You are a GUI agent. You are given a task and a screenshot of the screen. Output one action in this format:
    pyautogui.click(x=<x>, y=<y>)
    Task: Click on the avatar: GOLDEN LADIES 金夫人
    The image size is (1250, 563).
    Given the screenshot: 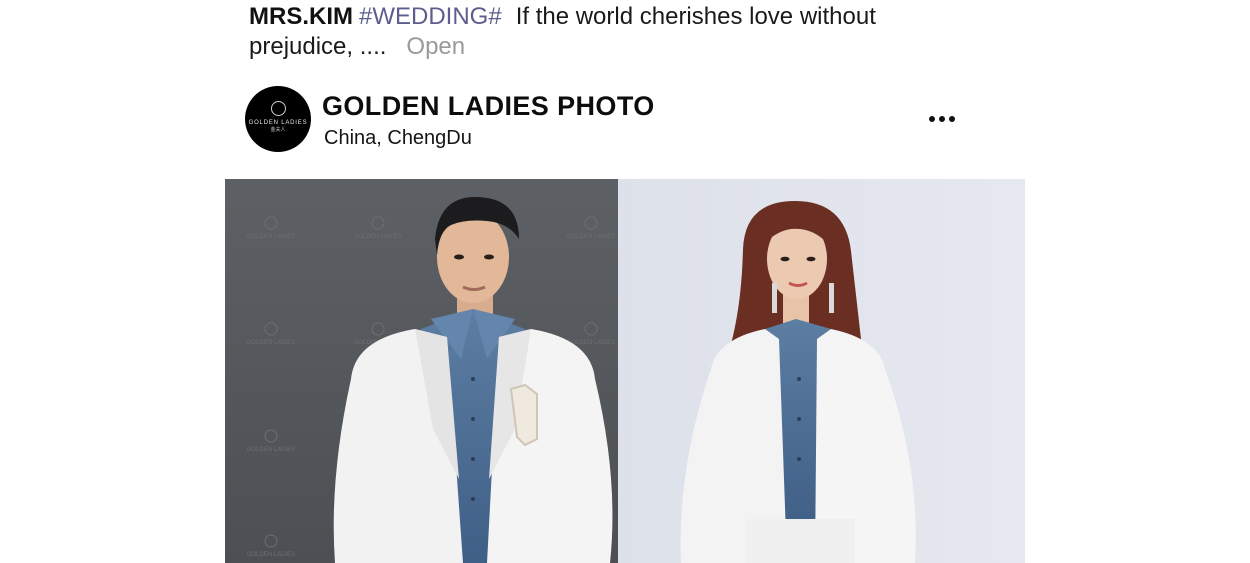 What is the action you would take?
    pyautogui.click(x=278, y=119)
    